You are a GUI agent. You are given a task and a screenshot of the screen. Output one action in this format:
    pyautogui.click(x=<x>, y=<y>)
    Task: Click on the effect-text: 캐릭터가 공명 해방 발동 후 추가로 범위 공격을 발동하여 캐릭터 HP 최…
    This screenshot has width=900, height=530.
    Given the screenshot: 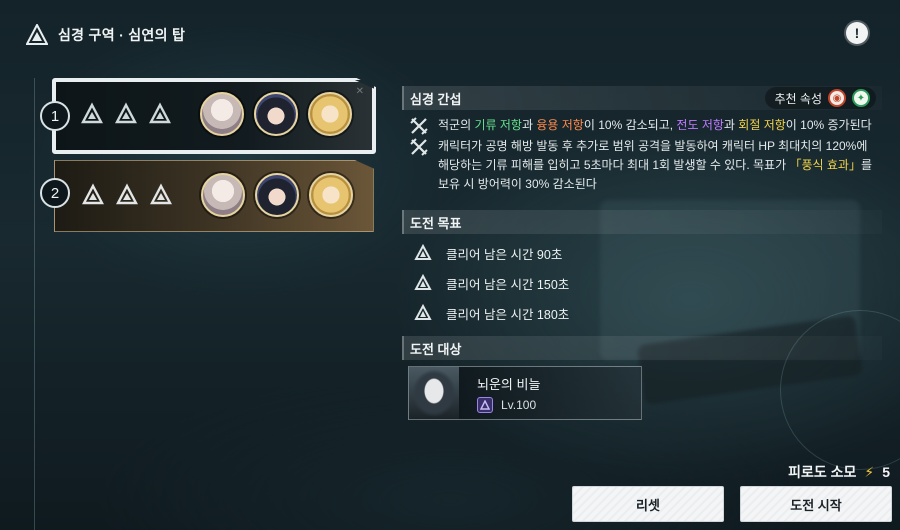 What is the action you would take?
    pyautogui.click(x=655, y=165)
    